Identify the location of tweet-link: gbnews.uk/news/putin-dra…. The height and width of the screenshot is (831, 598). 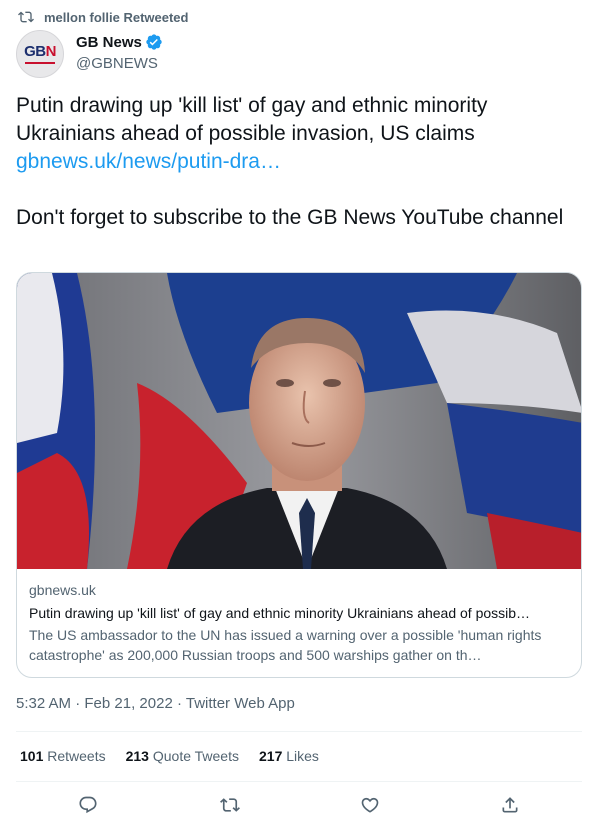
(296, 162).